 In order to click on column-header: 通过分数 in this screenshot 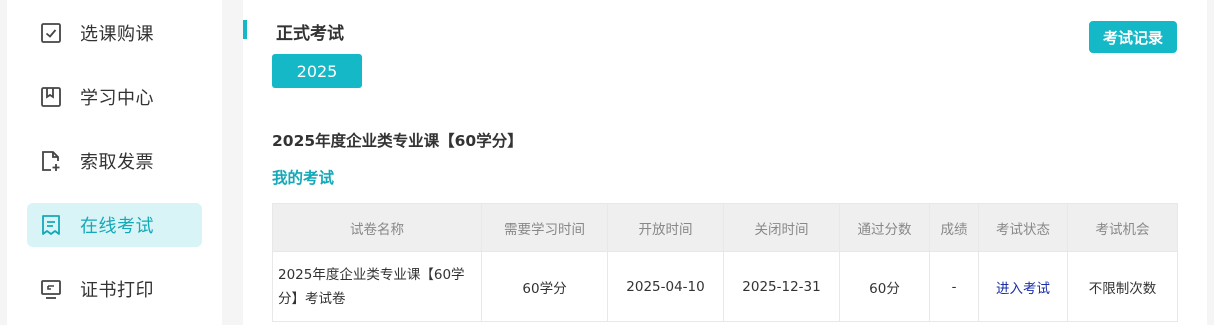, I will do `click(884, 227)`.